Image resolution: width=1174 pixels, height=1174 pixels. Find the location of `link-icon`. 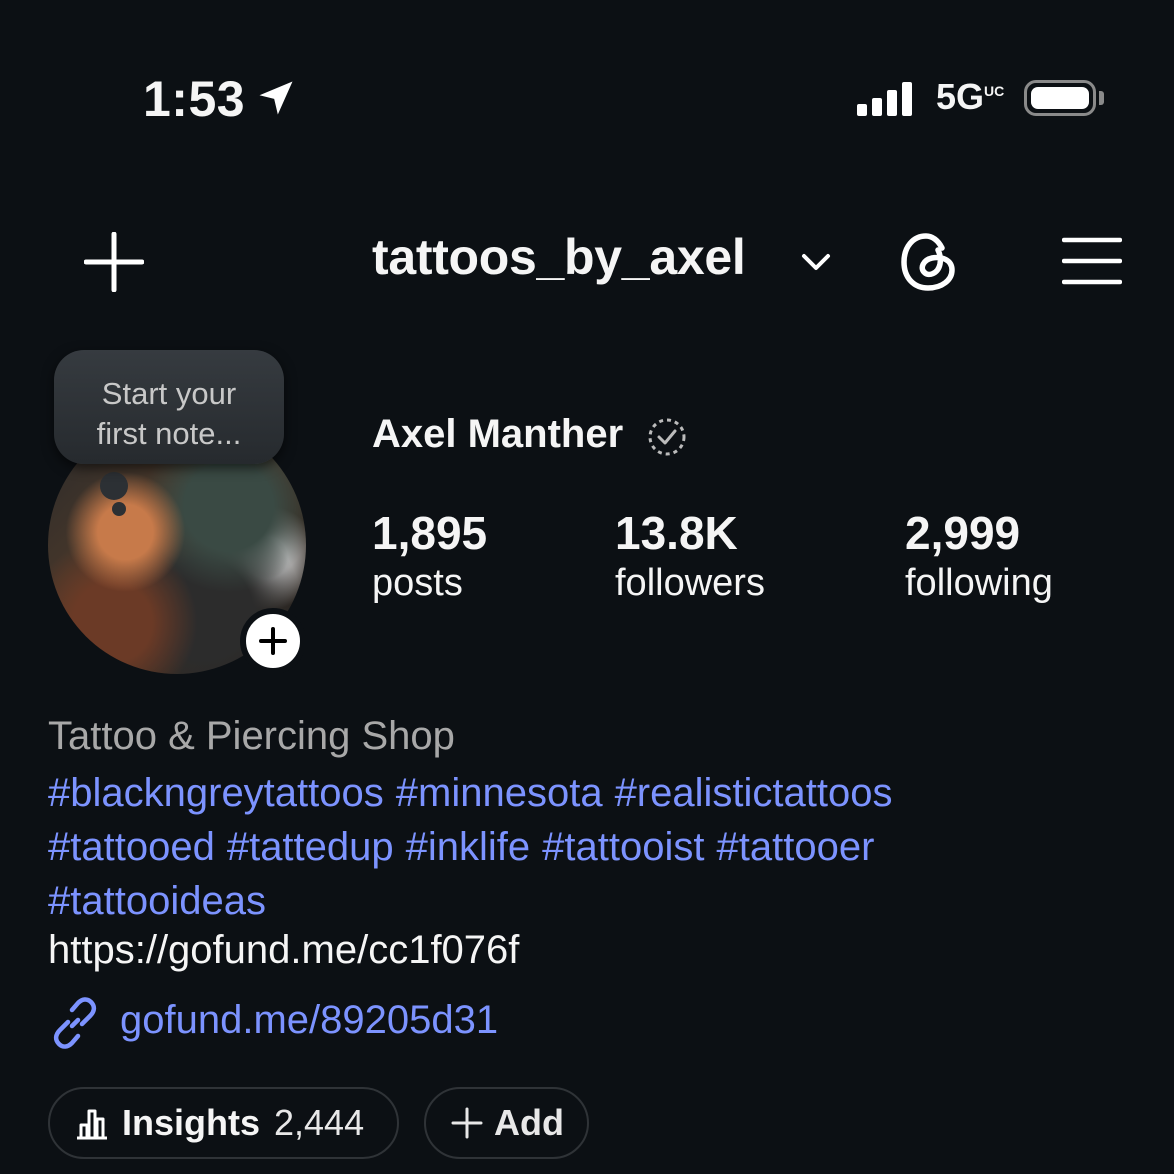

link-icon is located at coordinates (75, 1023).